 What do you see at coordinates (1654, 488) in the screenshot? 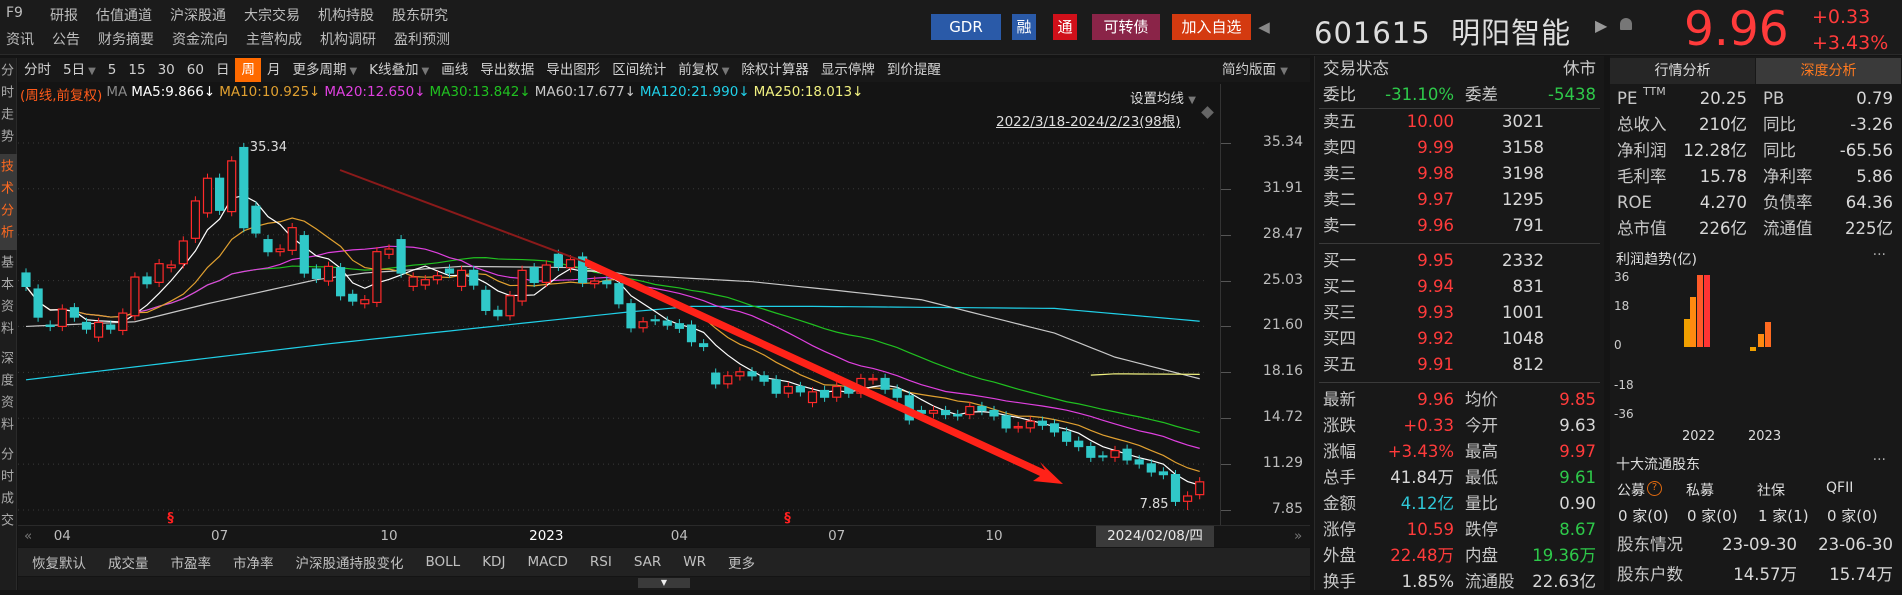
I see `help-icon: ?` at bounding box center [1654, 488].